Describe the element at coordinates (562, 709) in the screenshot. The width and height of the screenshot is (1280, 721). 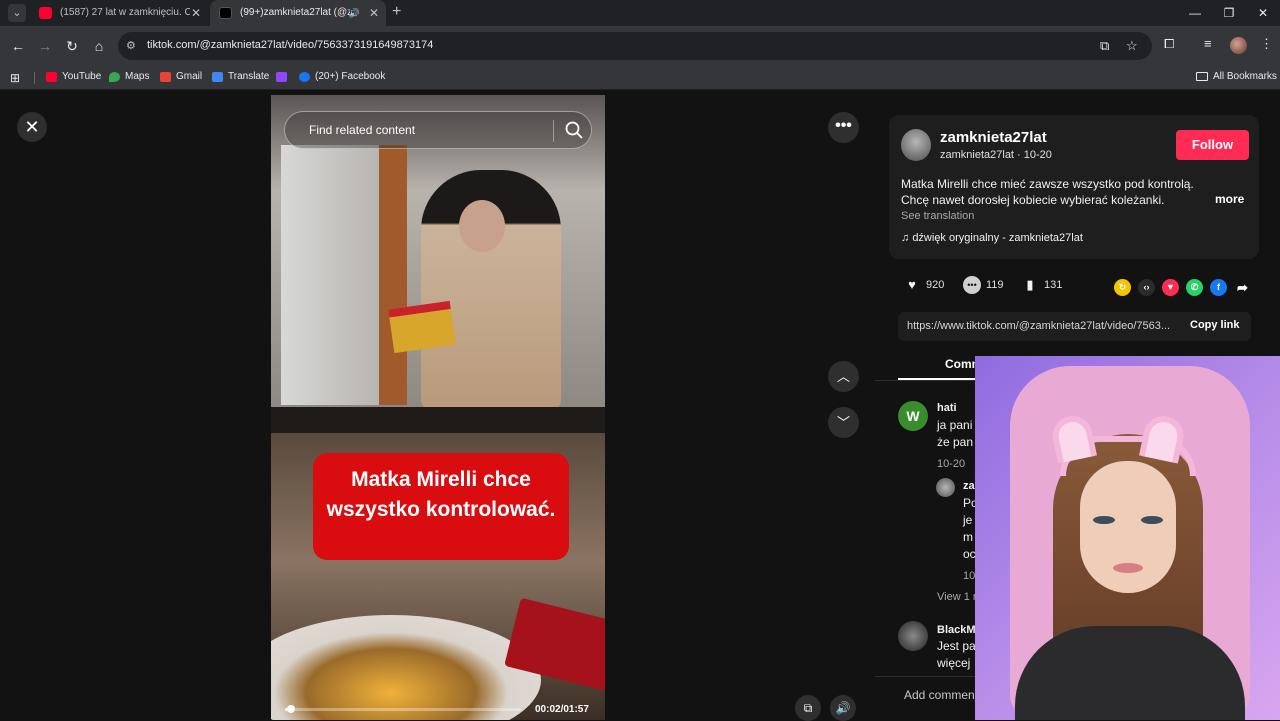
I see `video-time: 00:02/01:57` at that location.